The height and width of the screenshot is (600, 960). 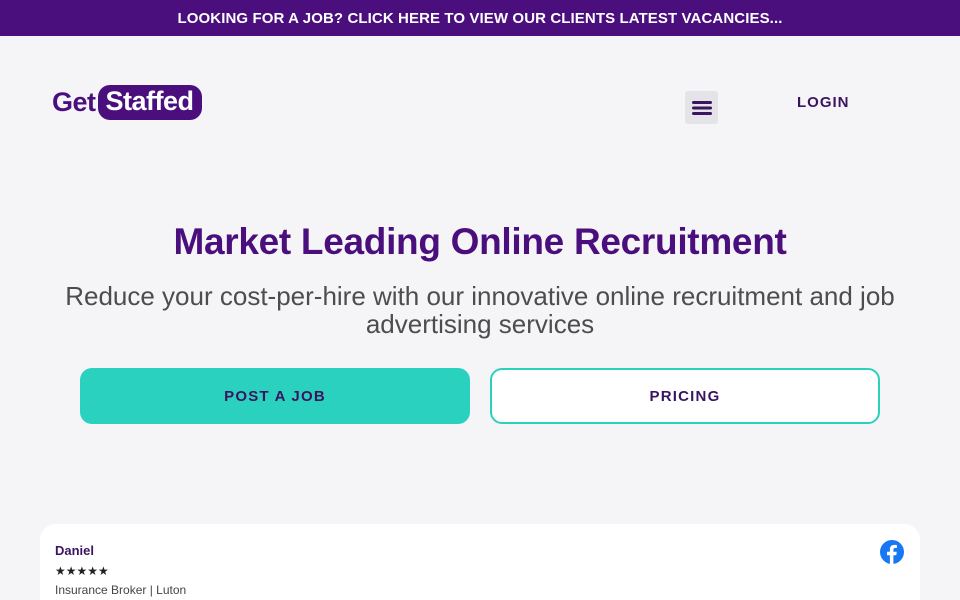 I want to click on hero-title: Market Leading Online Recruitment, so click(x=480, y=241).